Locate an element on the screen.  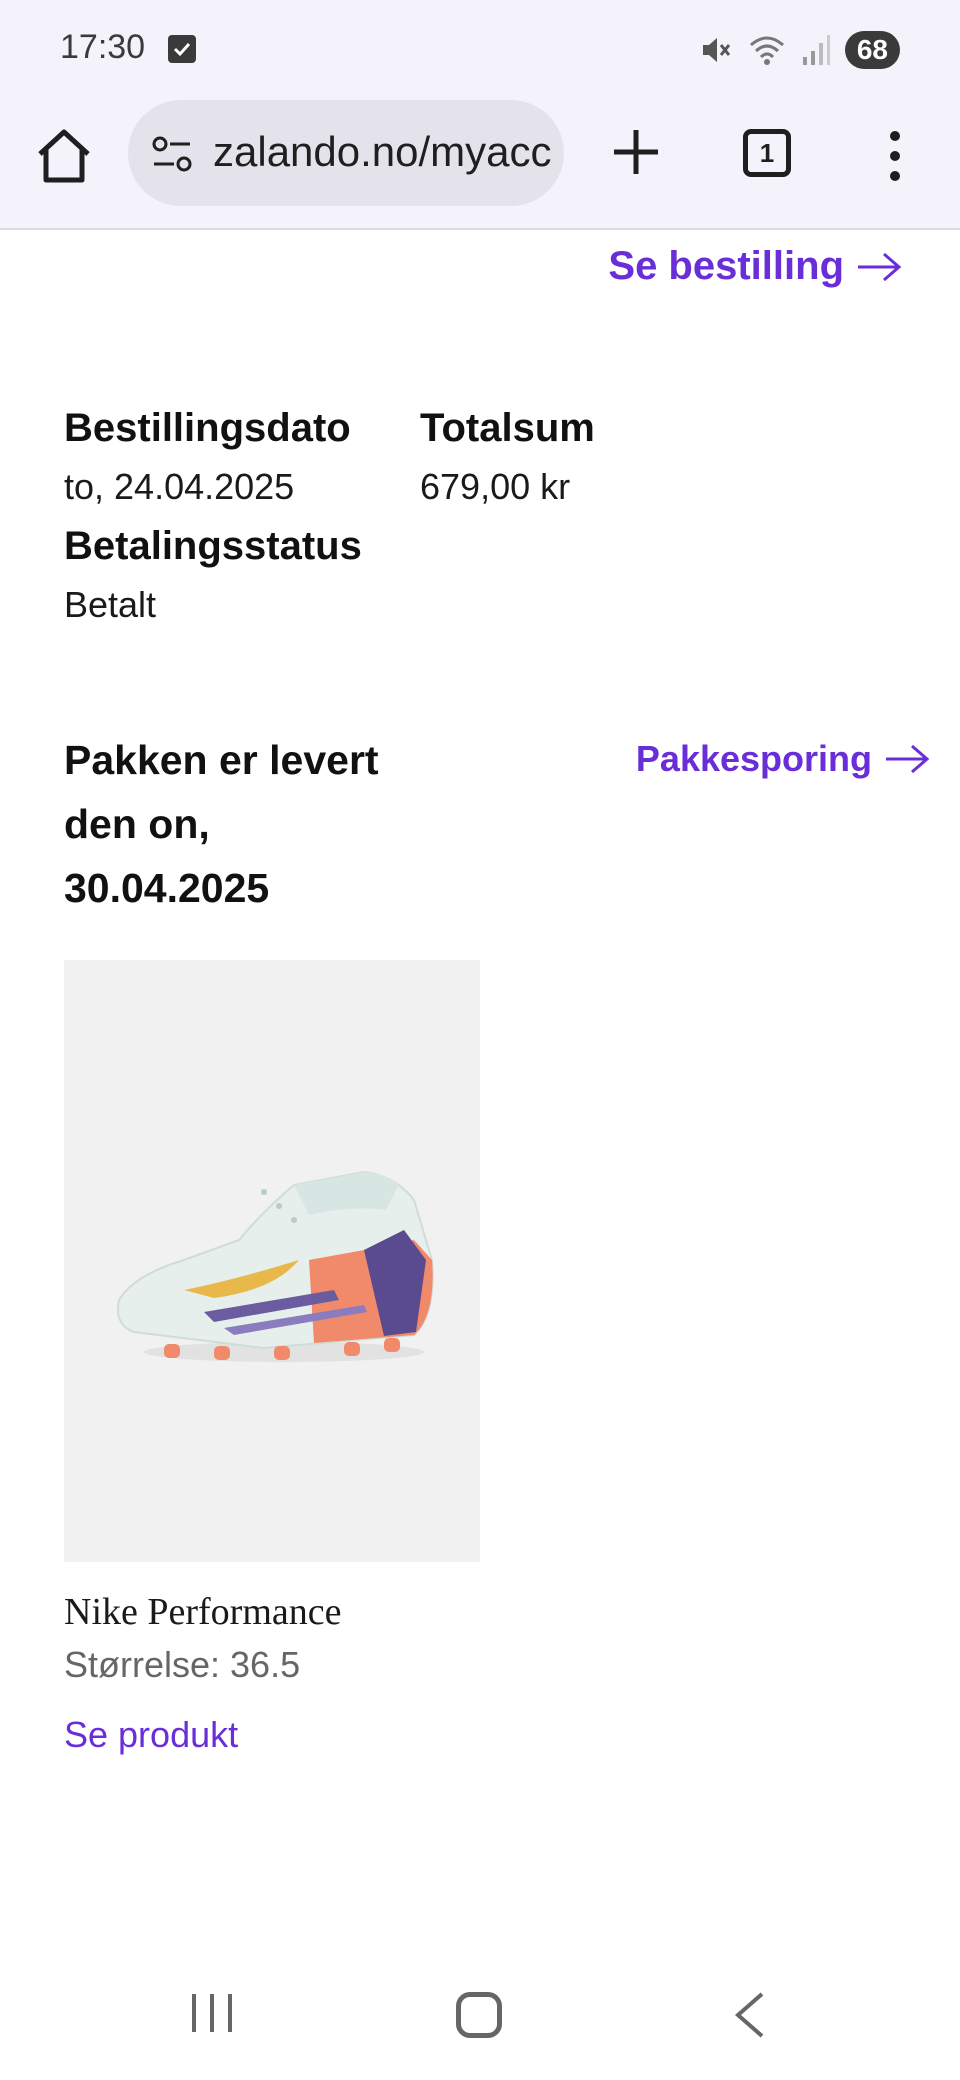
signal-icon is located at coordinates (816, 50).